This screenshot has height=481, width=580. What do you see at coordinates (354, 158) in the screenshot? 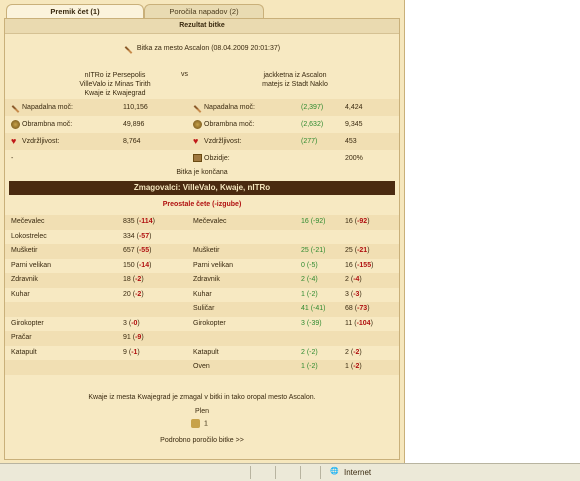
I see `wall-value: 200%` at bounding box center [354, 158].